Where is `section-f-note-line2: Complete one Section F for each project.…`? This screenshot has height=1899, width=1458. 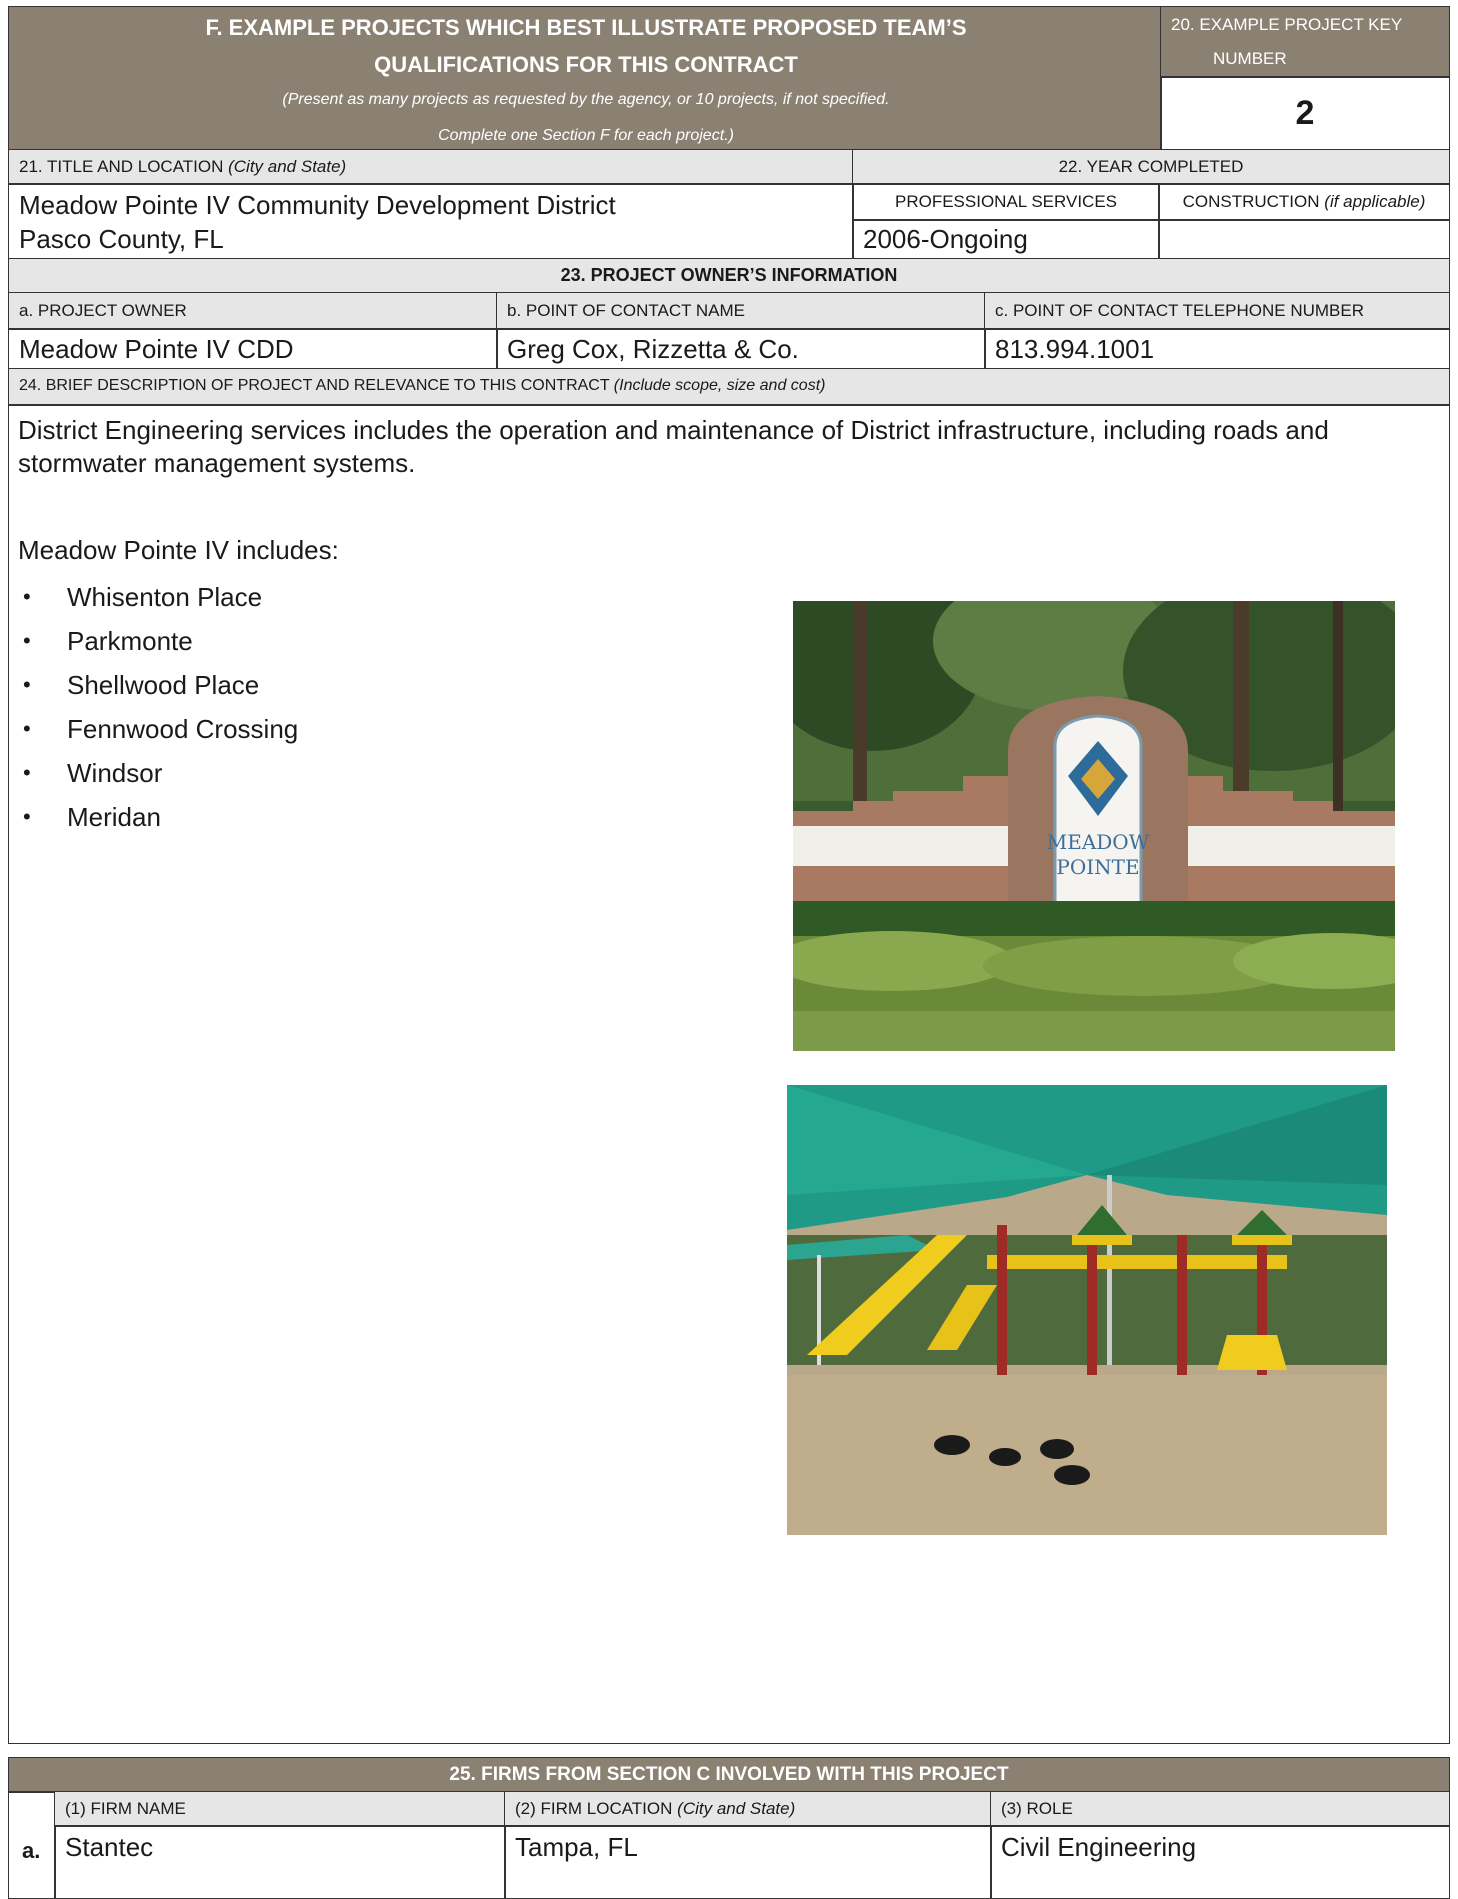
section-f-note-line2: Complete one Section F for each project.… is located at coordinates (586, 135).